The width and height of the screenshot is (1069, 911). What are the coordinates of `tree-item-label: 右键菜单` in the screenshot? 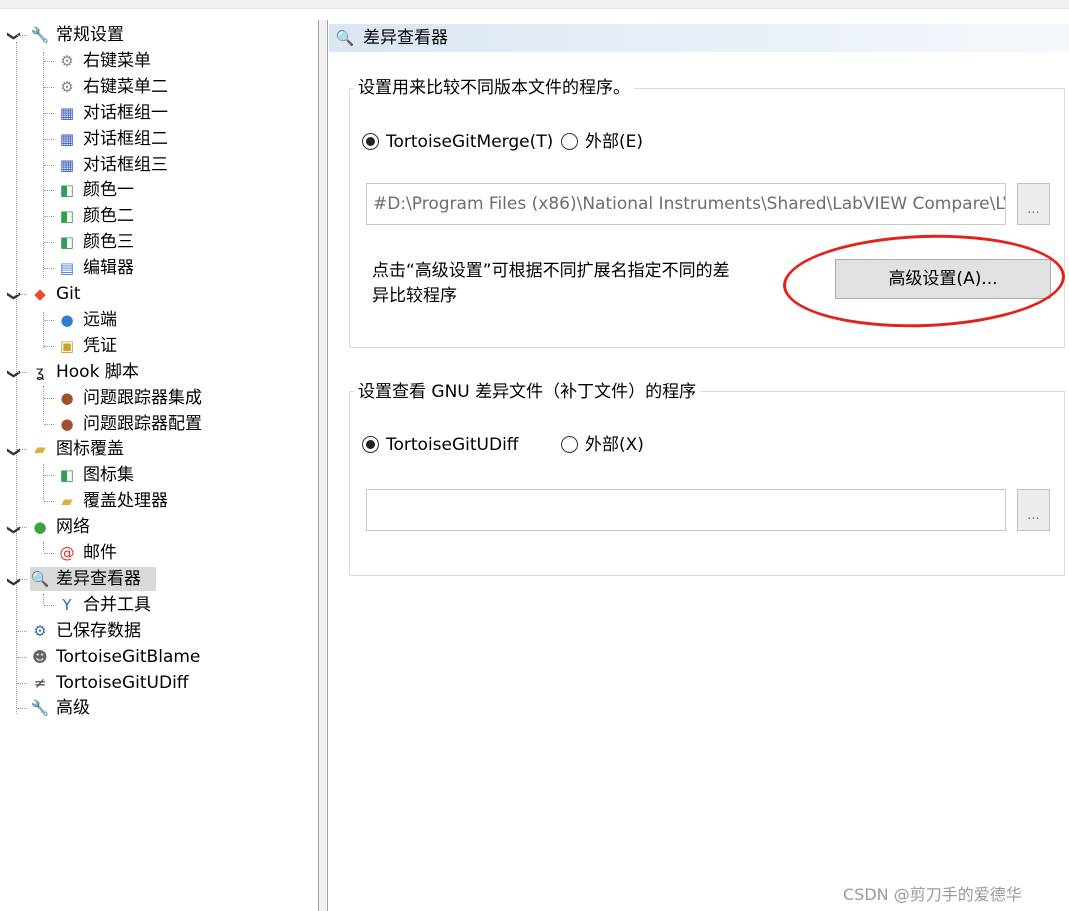 It's located at (117, 61).